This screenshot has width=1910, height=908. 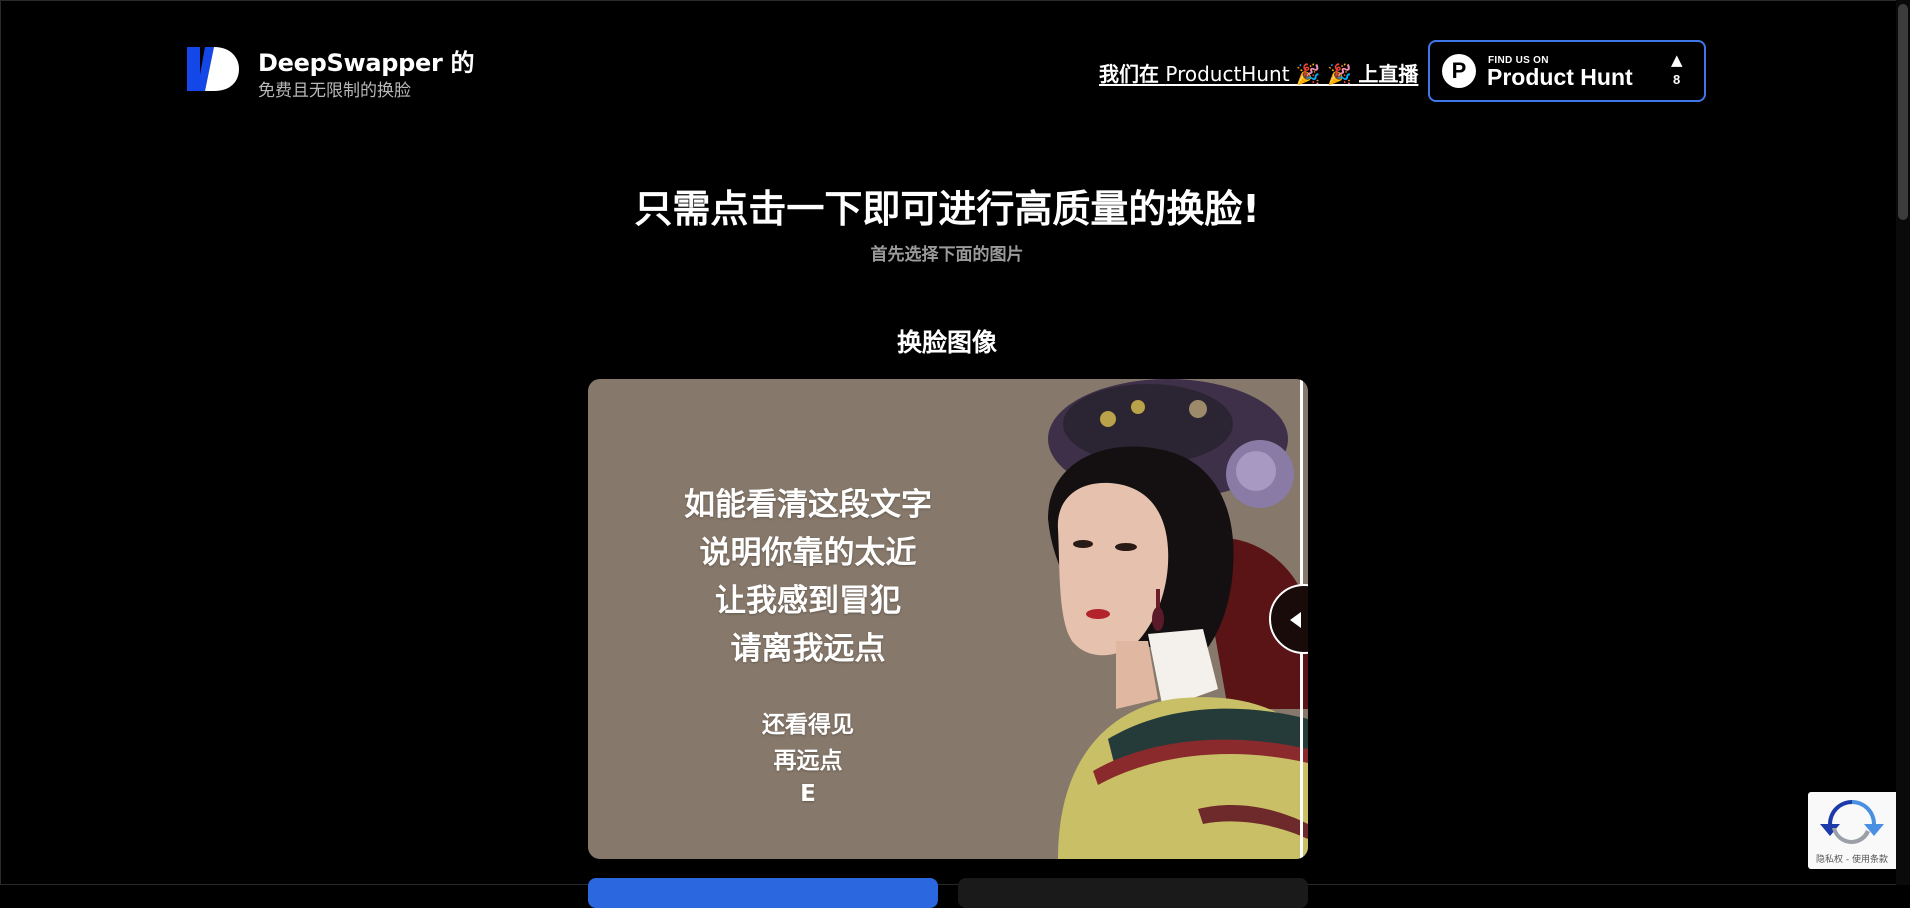 What do you see at coordinates (1852, 858) in the screenshot?
I see `recaptcha-footer: 隐私权 - 使用条款` at bounding box center [1852, 858].